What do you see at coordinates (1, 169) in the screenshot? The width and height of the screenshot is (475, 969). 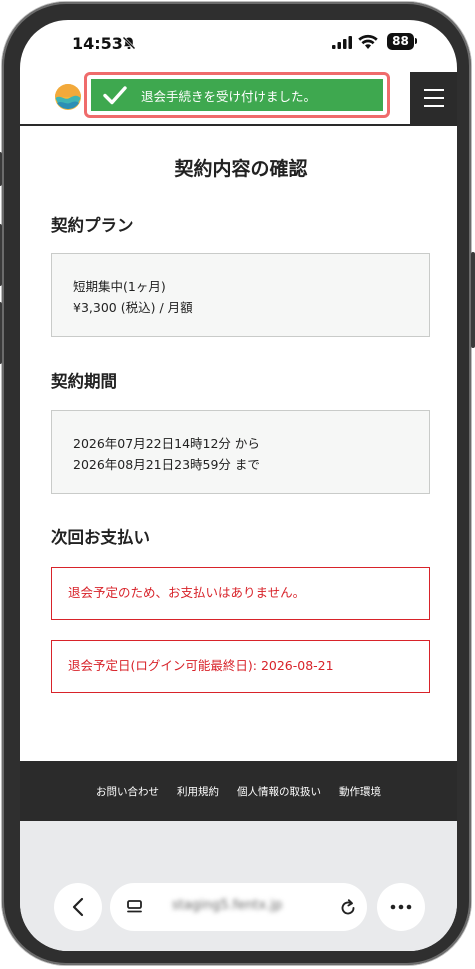 I see `silent-switch` at bounding box center [1, 169].